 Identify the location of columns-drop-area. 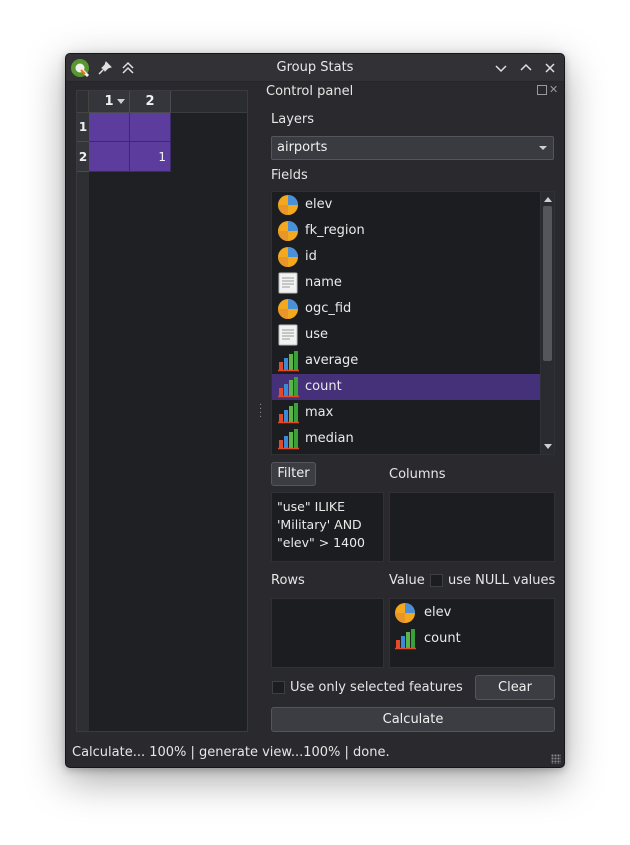
(472, 527).